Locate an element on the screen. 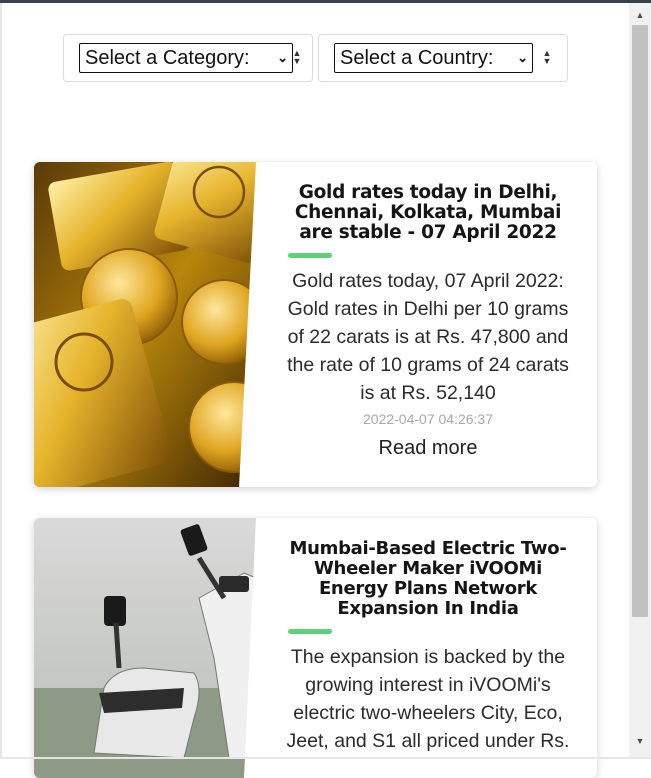  country-select: Select a Country: ⌄ is located at coordinates (433, 58).